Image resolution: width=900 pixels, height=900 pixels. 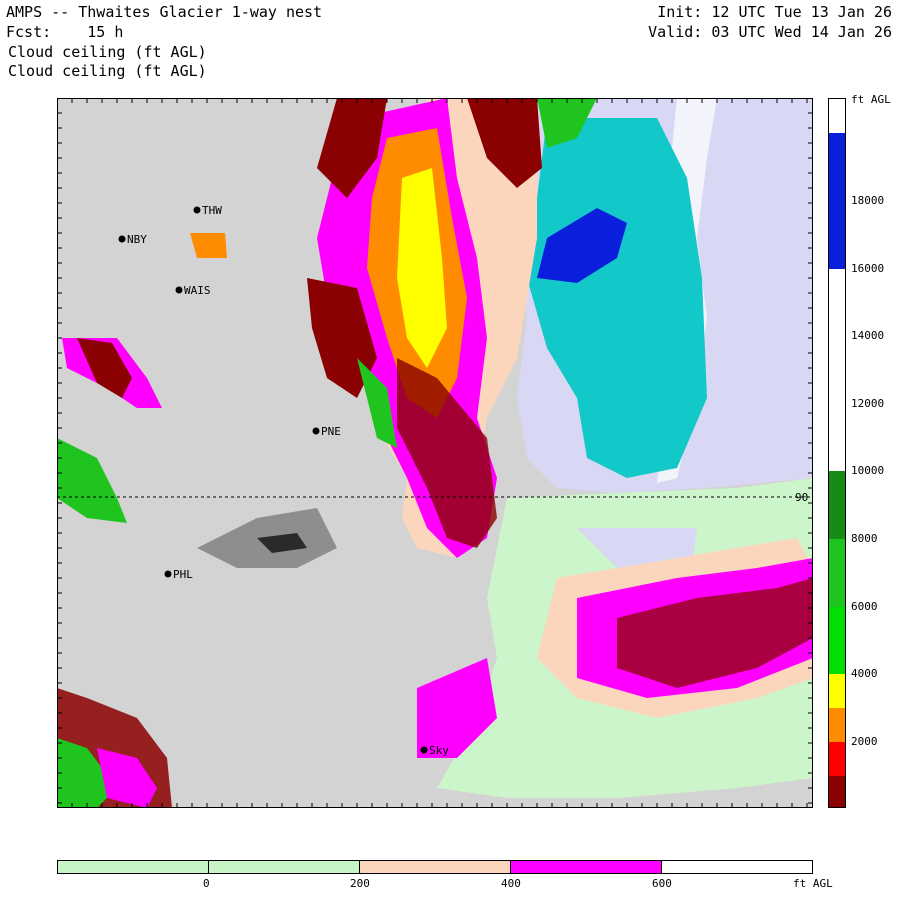 What do you see at coordinates (122, 239) in the screenshot?
I see `station-dot-nby` at bounding box center [122, 239].